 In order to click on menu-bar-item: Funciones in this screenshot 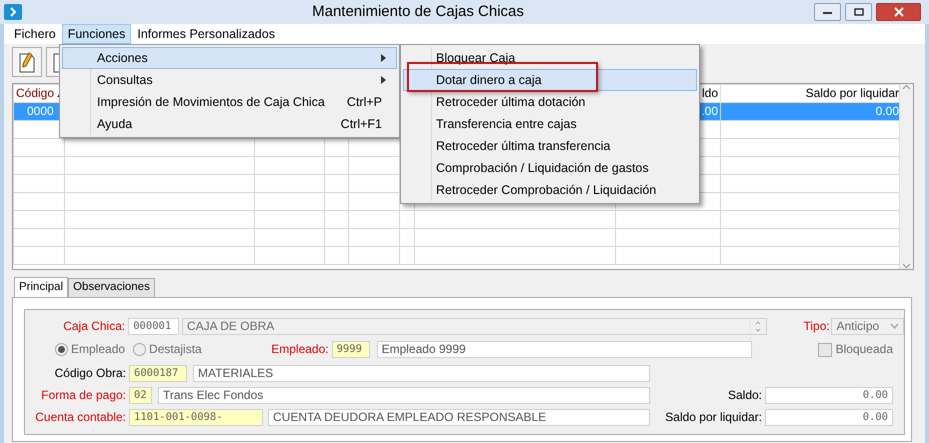, I will do `click(97, 34)`.